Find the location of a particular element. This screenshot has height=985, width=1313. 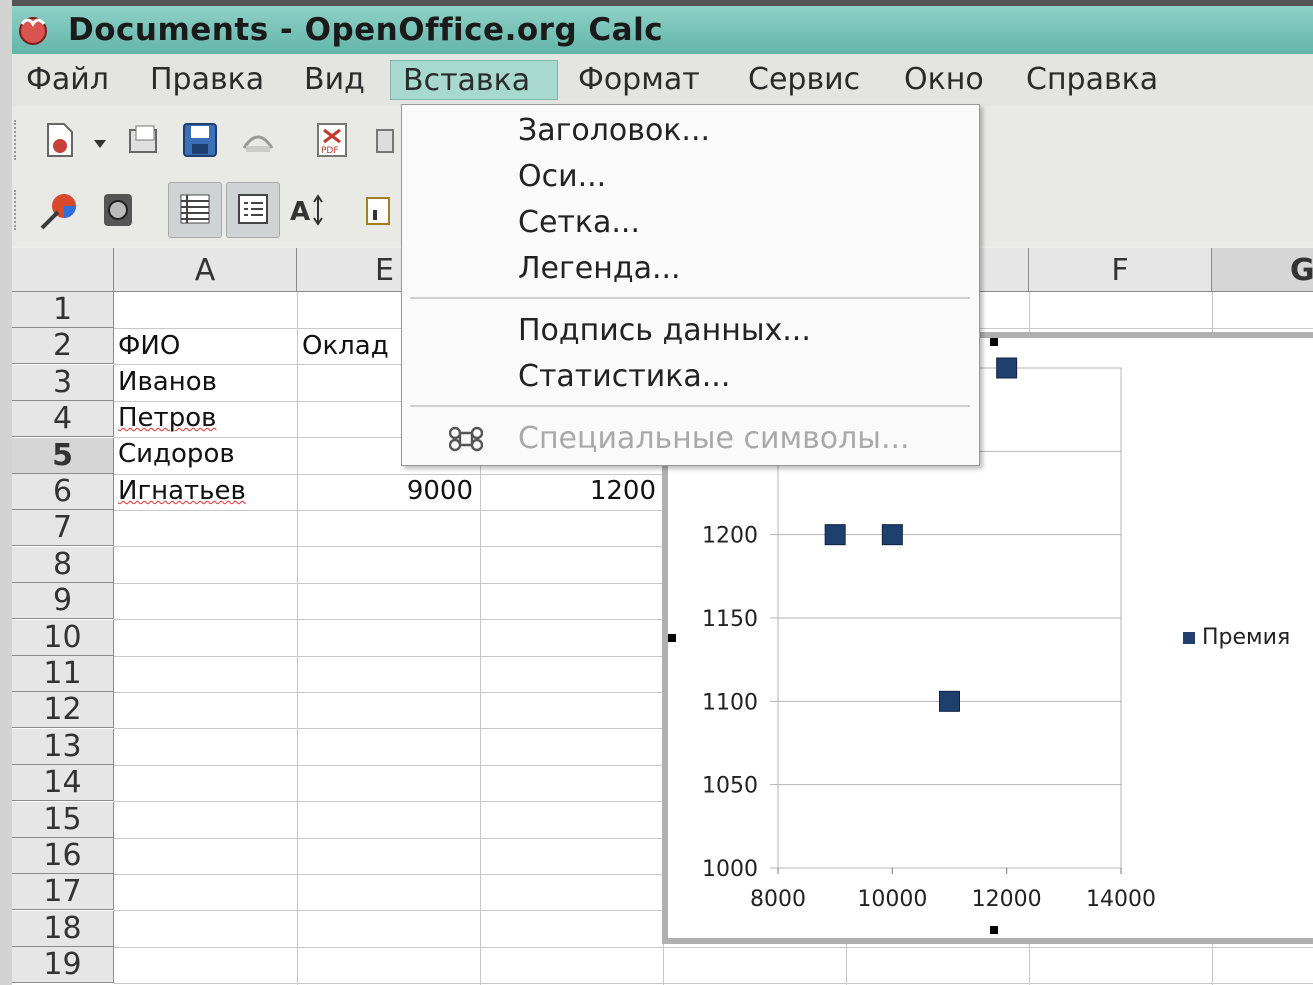

menu-insert: Вставка is located at coordinates (474, 80).